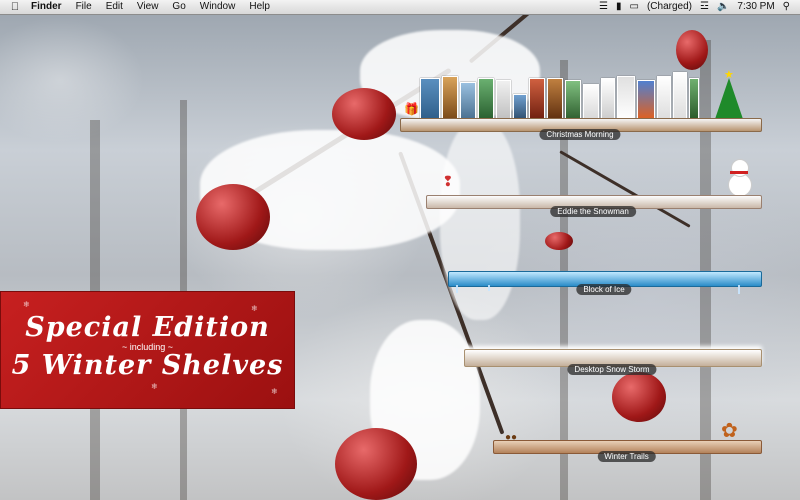 The height and width of the screenshot is (500, 800). Describe the element at coordinates (626, 456) in the screenshot. I see `shelf-label: Winter Trails` at that location.